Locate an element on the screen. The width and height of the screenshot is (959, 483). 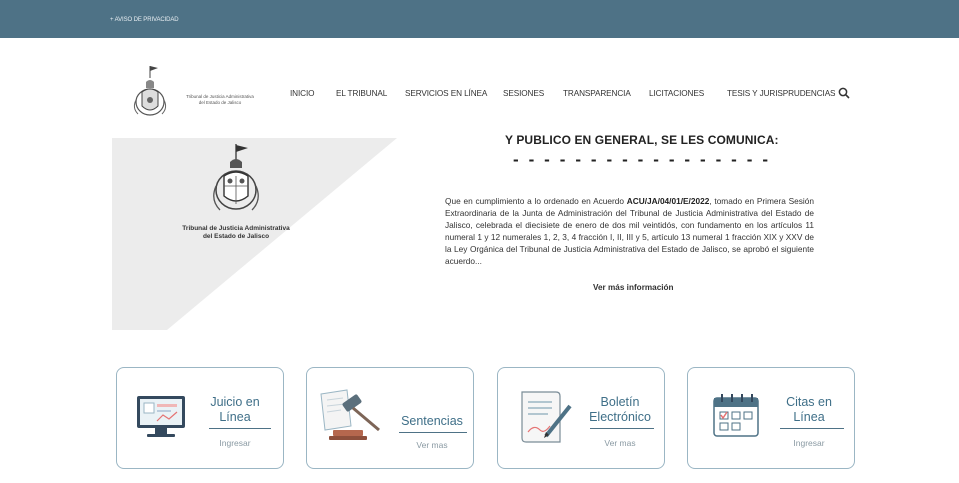
nav-item-transparencia: TRANSPARENCIA is located at coordinates (597, 93).